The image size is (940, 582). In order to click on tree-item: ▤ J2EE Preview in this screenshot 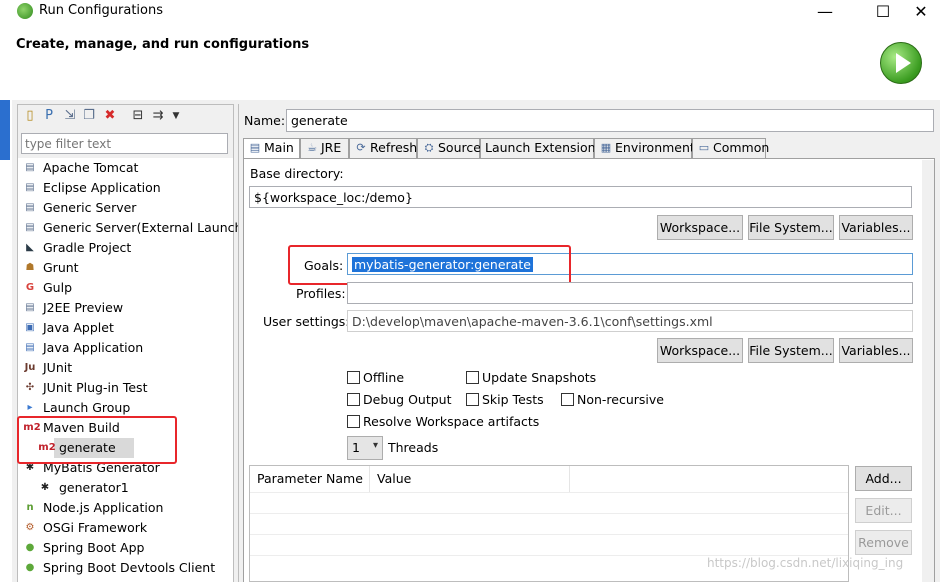, I will do `click(125, 308)`.